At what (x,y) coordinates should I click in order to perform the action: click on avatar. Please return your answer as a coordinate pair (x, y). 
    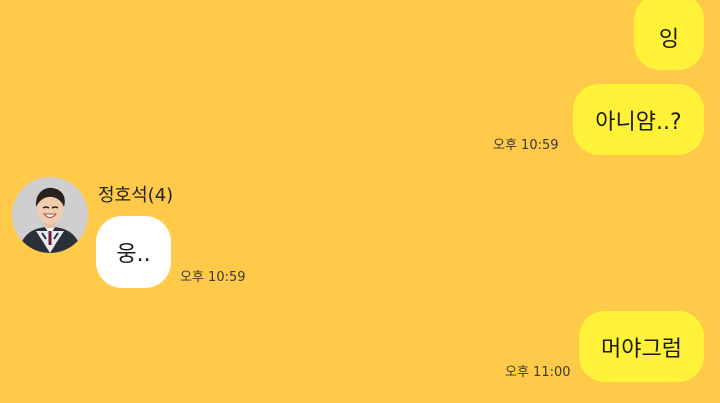
    Looking at the image, I should click on (50, 215).